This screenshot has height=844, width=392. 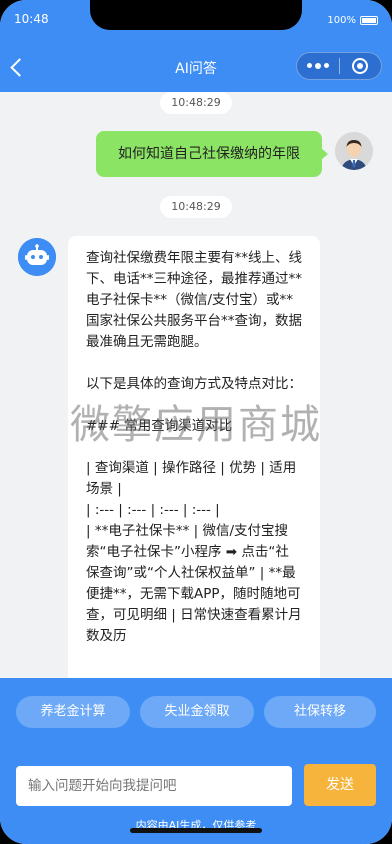 I want to click on question-input, so click(x=154, y=786).